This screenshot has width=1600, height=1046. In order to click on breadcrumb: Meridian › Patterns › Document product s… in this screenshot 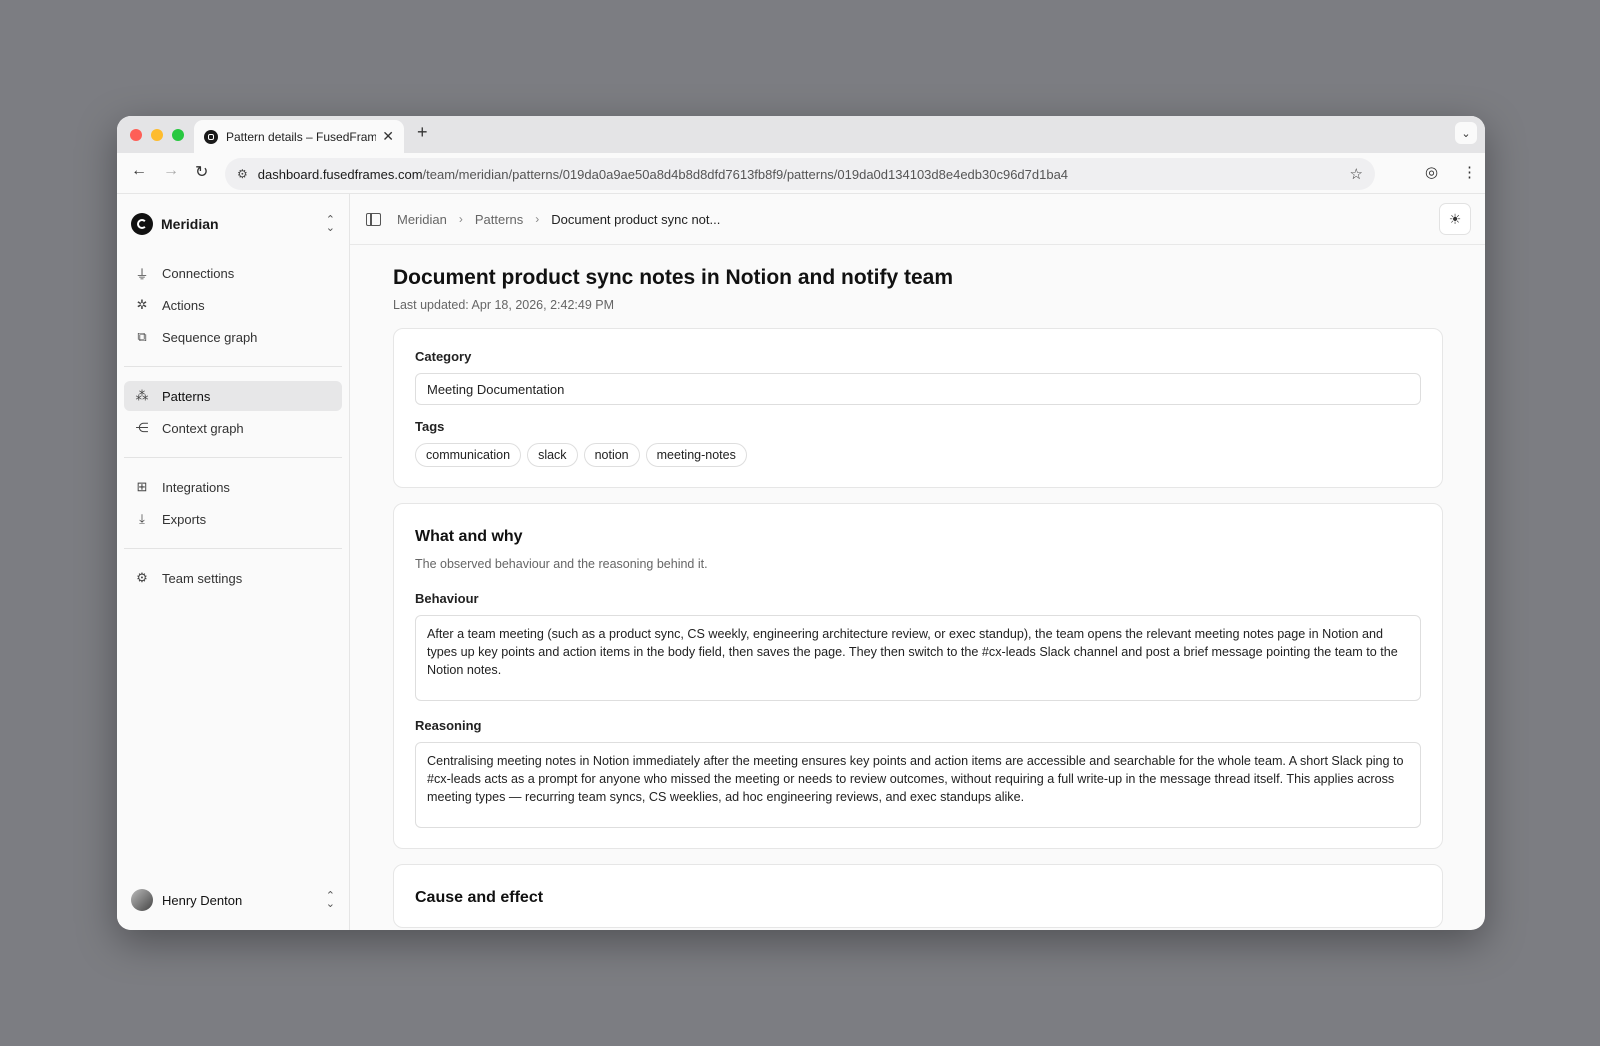, I will do `click(558, 219)`.